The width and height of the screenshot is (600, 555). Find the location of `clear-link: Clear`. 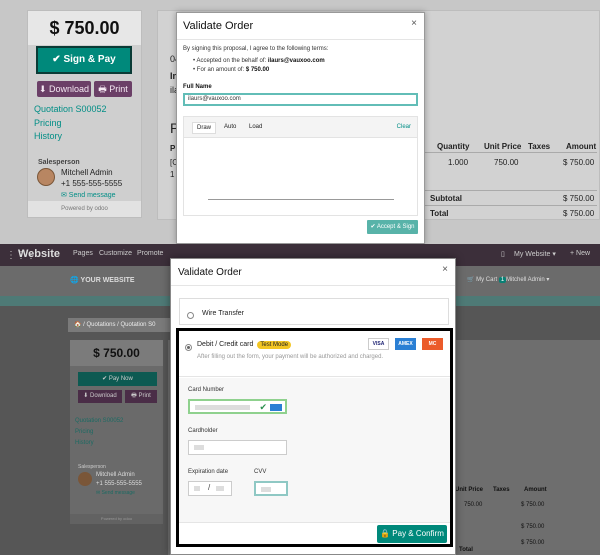

clear-link: Clear is located at coordinates (404, 127).